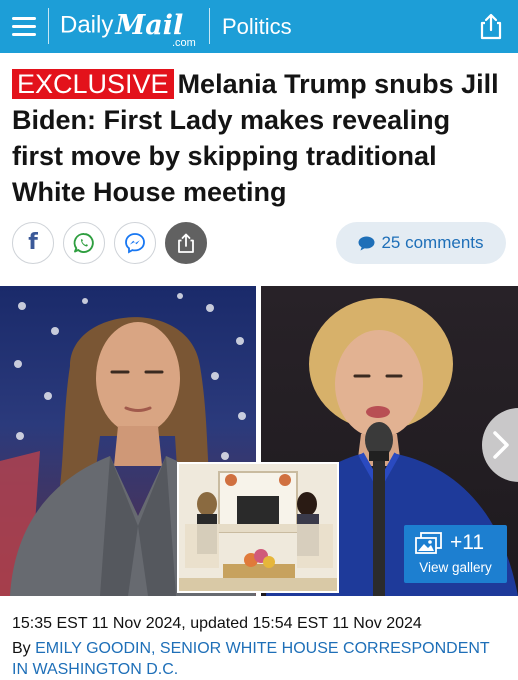 The height and width of the screenshot is (680, 518). Describe the element at coordinates (24, 27) in the screenshot. I see `hamburger-icon` at that location.